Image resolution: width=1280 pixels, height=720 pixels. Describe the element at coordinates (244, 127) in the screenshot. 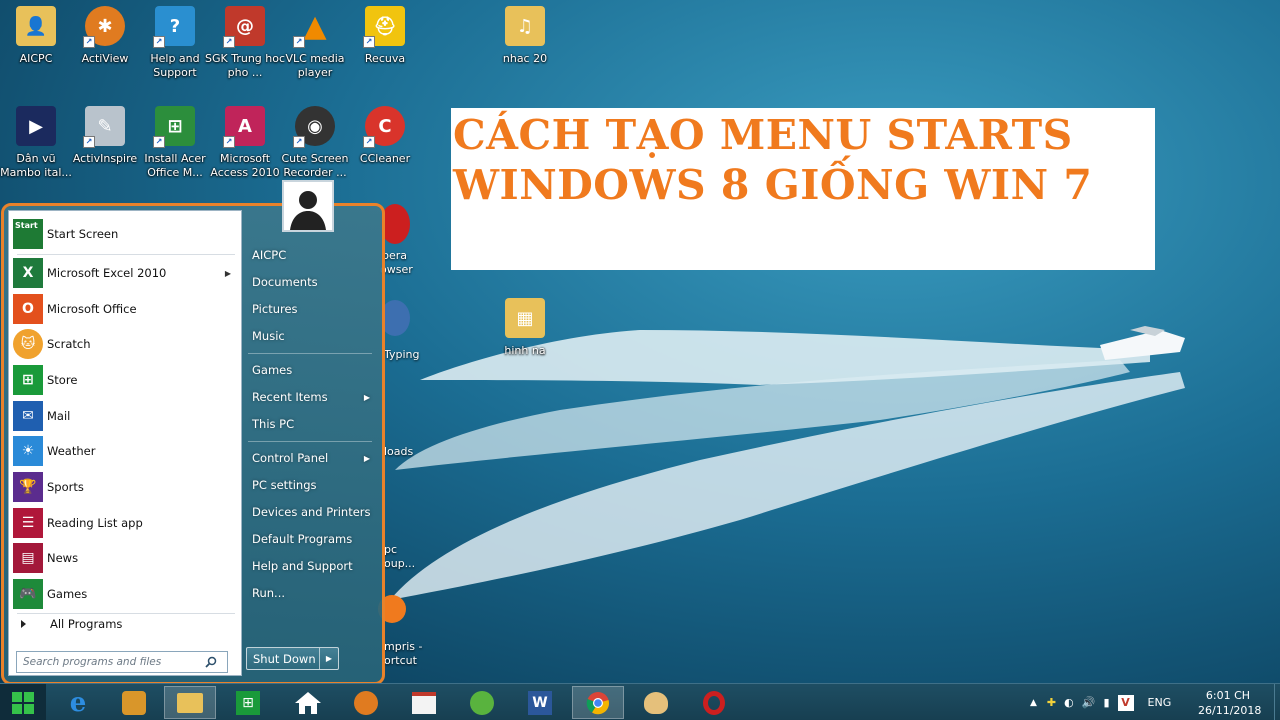

I see `access-icon: A ↗` at that location.